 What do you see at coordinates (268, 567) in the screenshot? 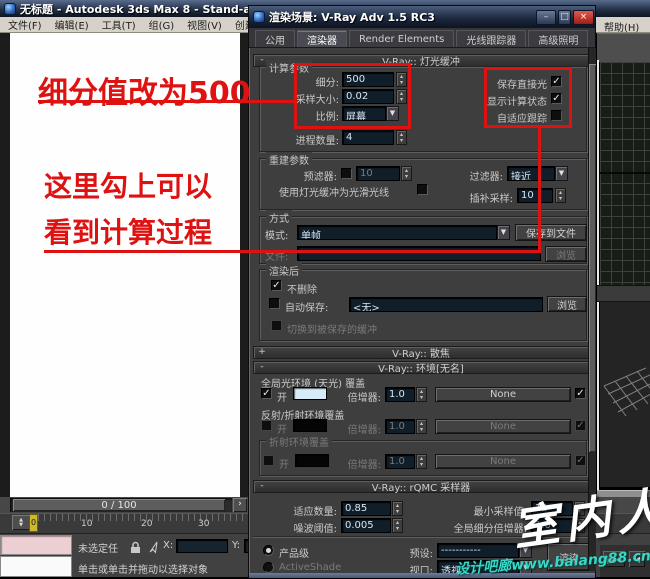
I see `activeshade-radio` at bounding box center [268, 567].